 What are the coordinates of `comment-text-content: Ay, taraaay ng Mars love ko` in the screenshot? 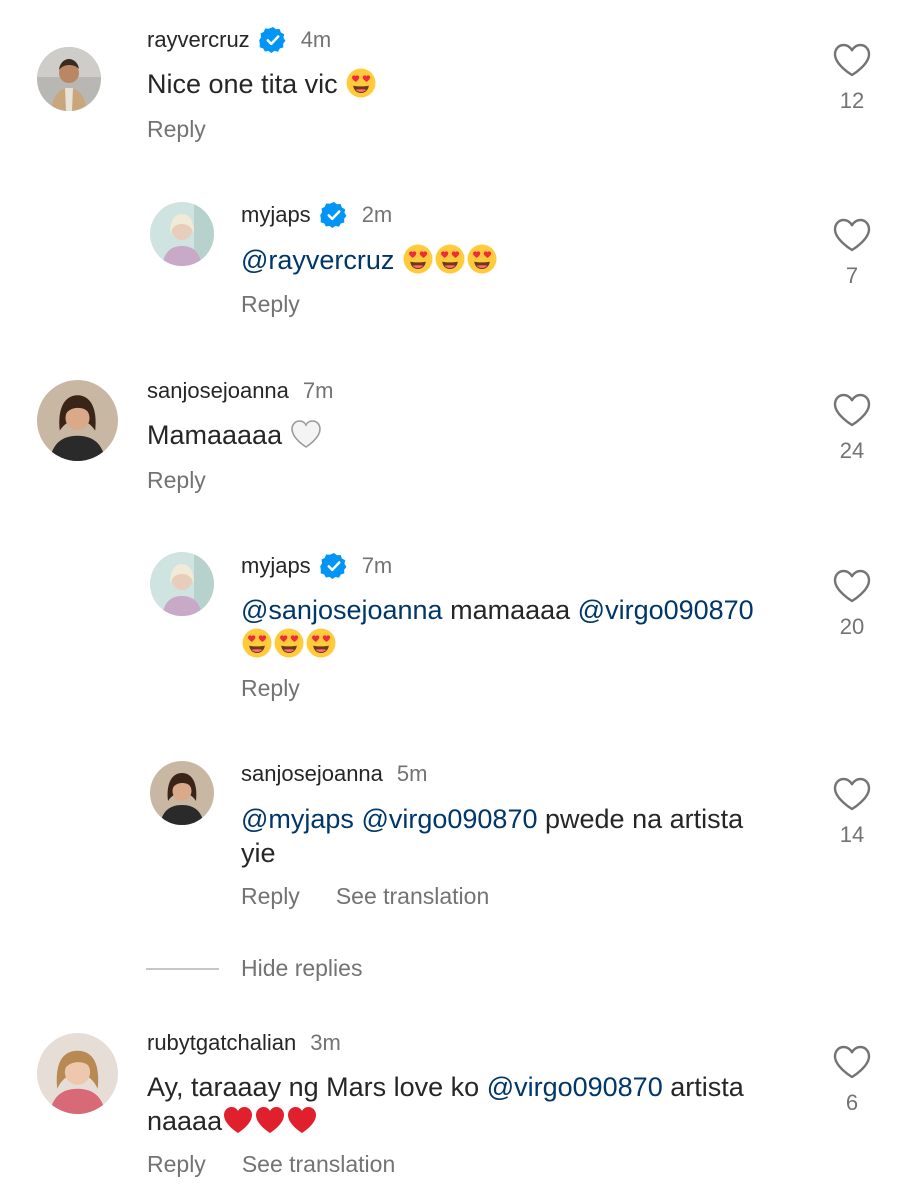 It's located at (313, 1087).